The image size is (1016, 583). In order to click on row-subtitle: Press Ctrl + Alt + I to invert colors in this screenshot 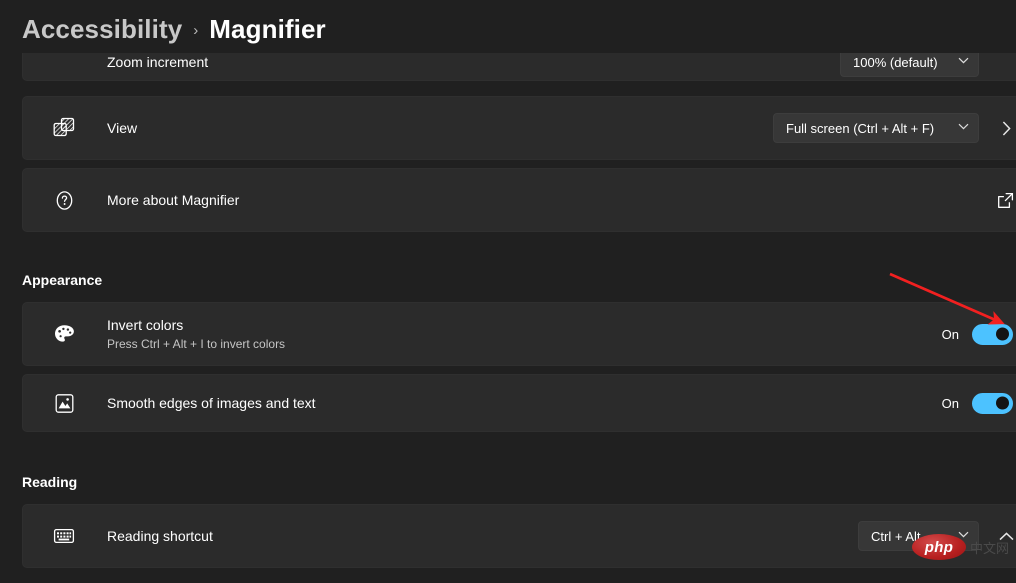, I will do `click(196, 344)`.